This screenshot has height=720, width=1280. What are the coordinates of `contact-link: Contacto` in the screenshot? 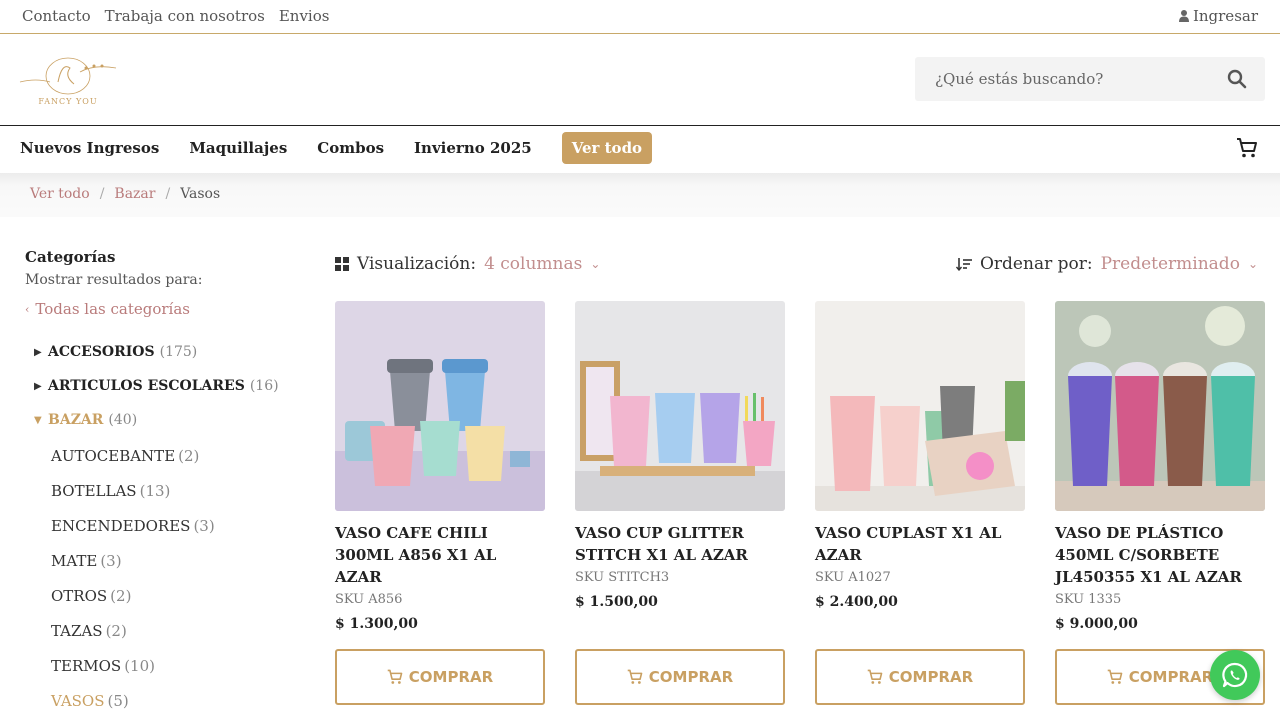 It's located at (56, 16).